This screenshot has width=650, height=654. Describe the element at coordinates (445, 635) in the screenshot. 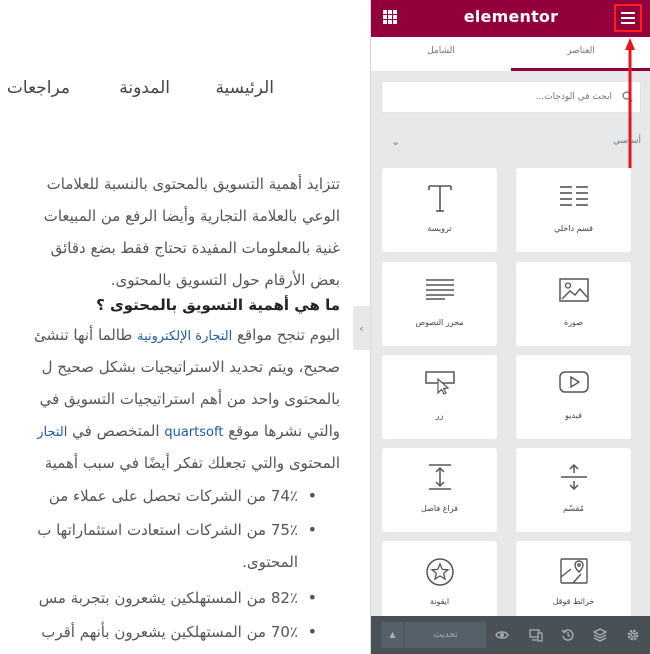

I see `update-button: تحديث` at that location.